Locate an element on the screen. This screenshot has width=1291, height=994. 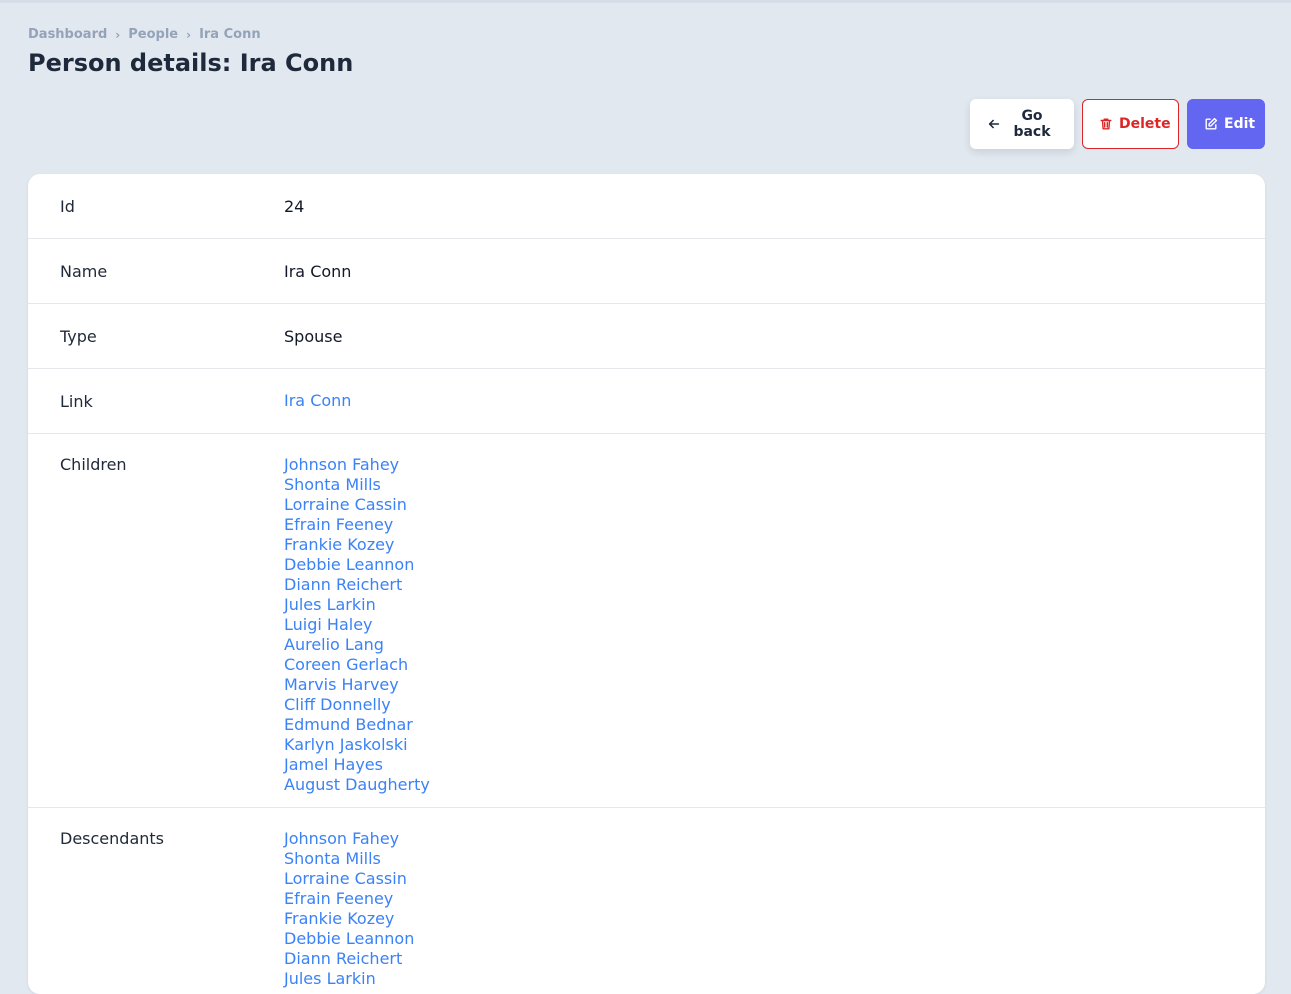
person-link: Ira Conn is located at coordinates (317, 401).